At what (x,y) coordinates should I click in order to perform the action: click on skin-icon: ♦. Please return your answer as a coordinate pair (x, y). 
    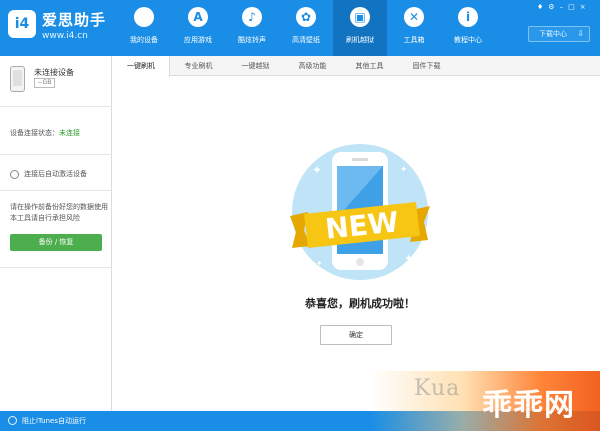
    Looking at the image, I should click on (540, 7).